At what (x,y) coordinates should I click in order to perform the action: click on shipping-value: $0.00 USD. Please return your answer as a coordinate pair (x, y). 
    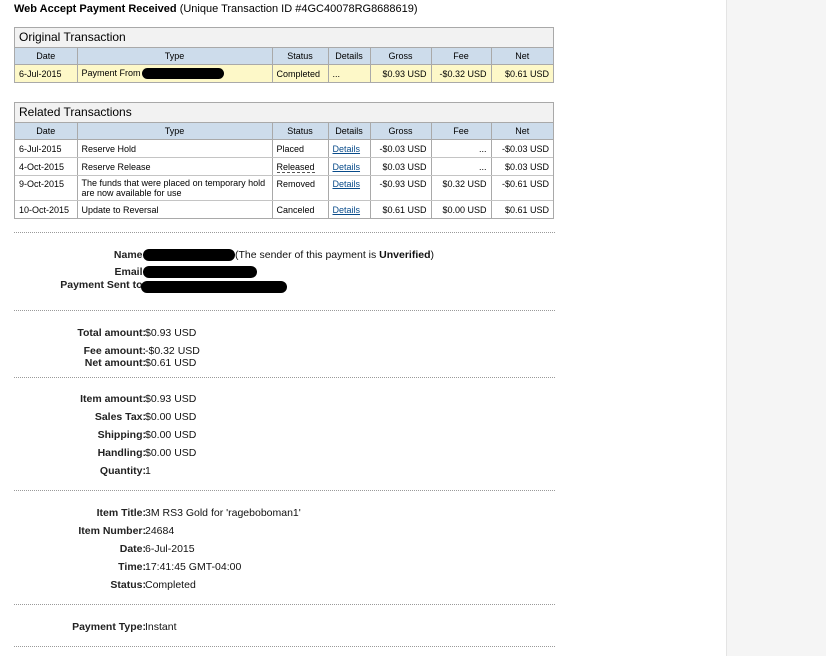
    Looking at the image, I should click on (171, 435).